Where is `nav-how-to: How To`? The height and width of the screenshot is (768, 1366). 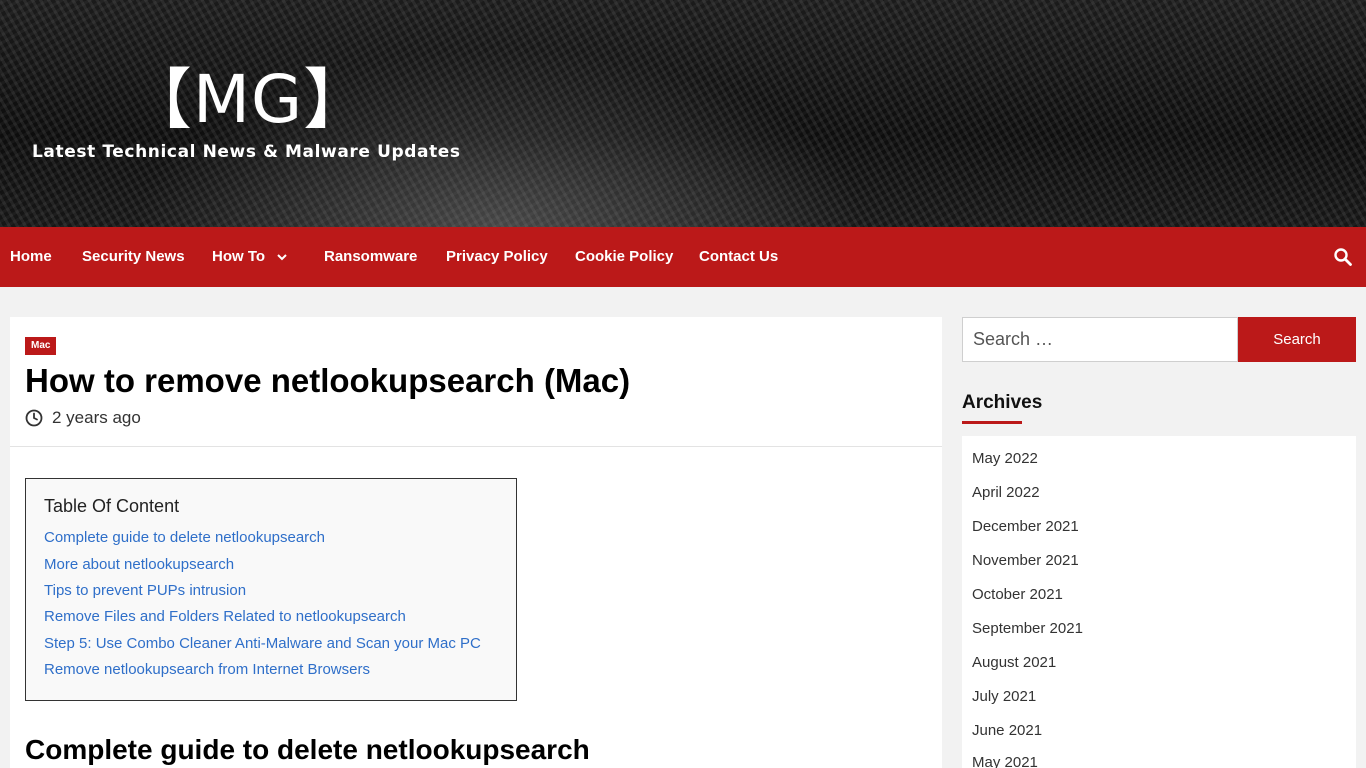 nav-how-to: How To is located at coordinates (249, 257).